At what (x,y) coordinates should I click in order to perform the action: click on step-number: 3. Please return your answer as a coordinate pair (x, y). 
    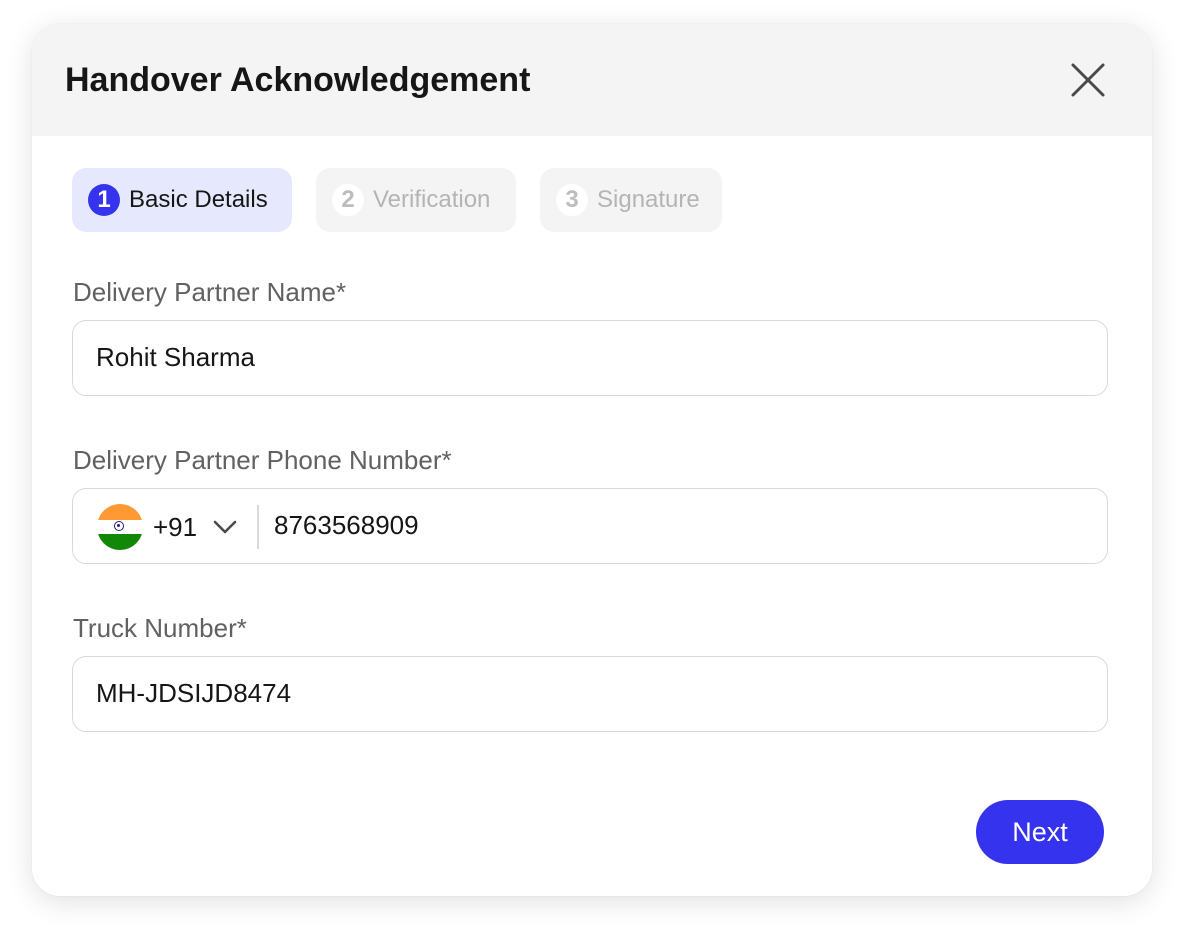
    Looking at the image, I should click on (572, 200).